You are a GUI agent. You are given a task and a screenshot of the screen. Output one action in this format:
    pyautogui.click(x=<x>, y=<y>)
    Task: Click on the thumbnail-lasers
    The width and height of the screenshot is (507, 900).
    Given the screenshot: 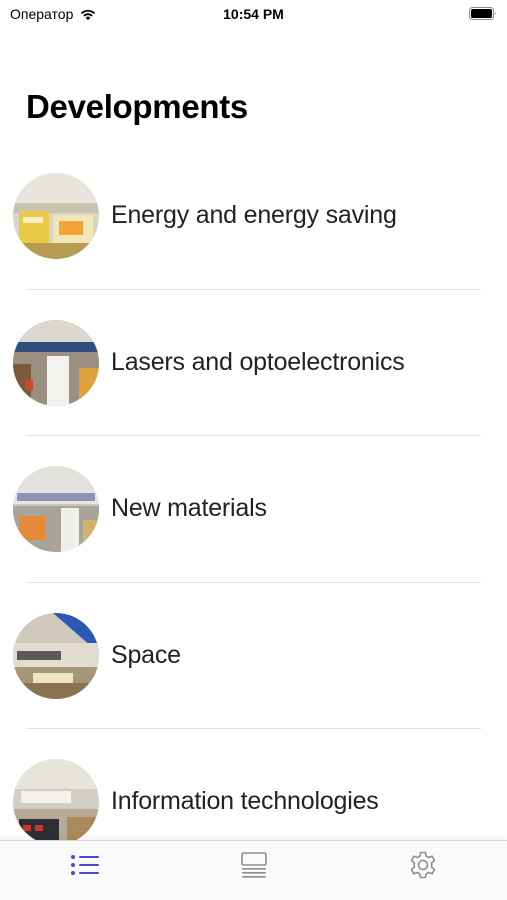 What is the action you would take?
    pyautogui.click(x=56, y=362)
    